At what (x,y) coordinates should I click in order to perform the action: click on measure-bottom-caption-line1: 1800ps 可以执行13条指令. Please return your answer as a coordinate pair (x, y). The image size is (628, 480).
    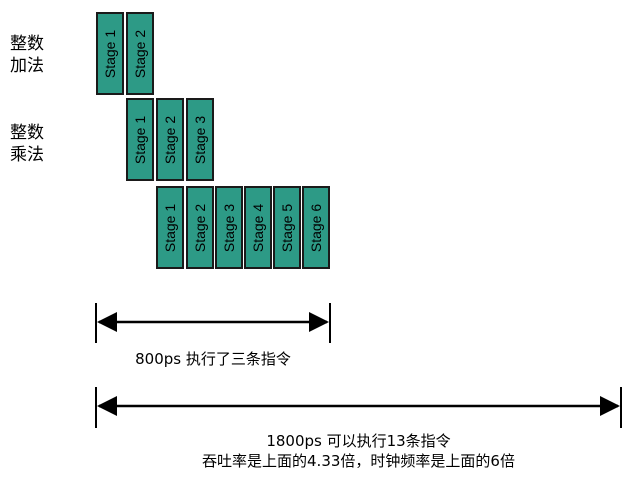
    Looking at the image, I should click on (358, 441).